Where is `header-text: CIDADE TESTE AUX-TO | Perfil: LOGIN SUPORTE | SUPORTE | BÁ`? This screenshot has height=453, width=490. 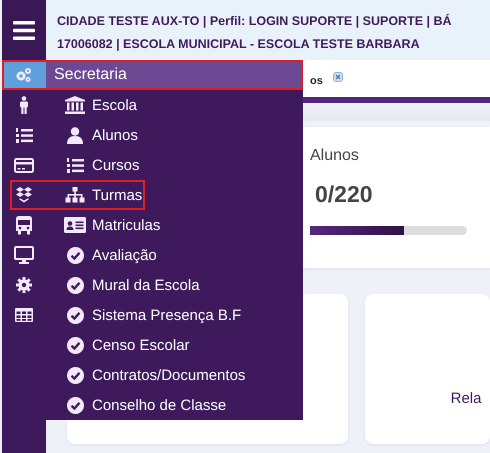
header-text: CIDADE TESTE AUX-TO | Perfil: LOGIN SUPORTE | SUPORTE | BÁ is located at coordinates (255, 21).